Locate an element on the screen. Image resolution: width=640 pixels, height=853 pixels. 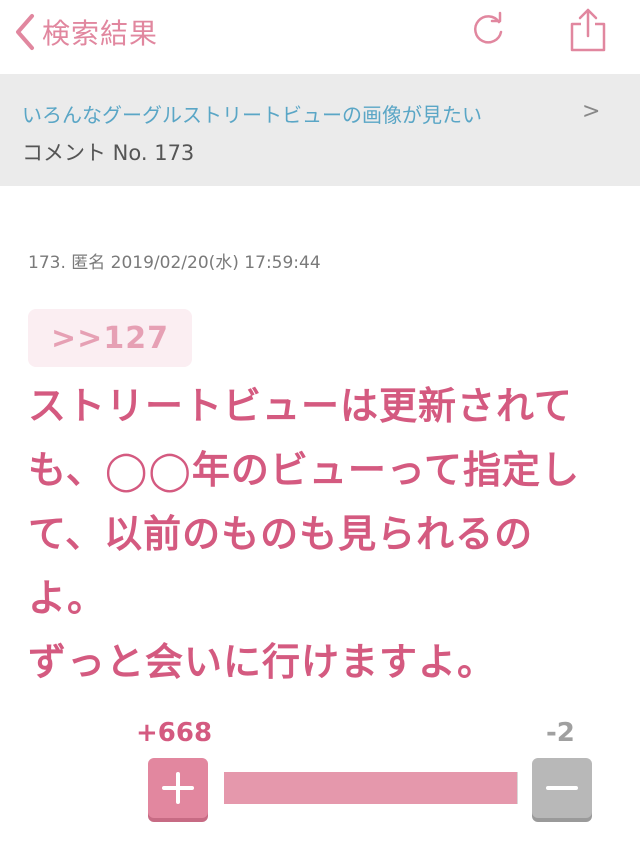
plus-icon is located at coordinates (178, 788).